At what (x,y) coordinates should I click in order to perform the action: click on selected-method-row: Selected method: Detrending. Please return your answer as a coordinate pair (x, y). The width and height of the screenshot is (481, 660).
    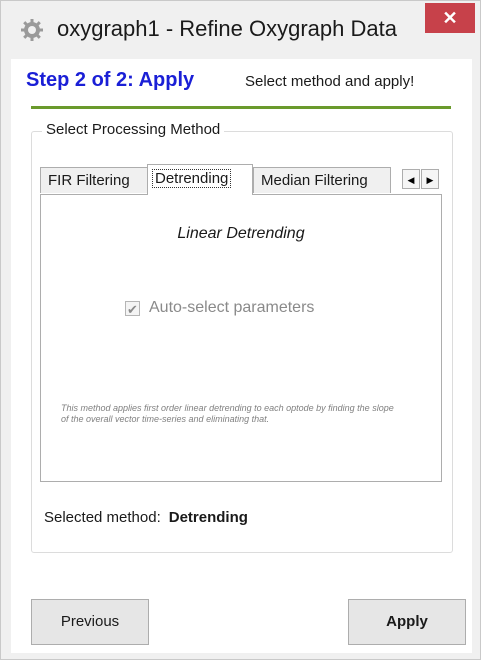
    Looking at the image, I should click on (146, 517).